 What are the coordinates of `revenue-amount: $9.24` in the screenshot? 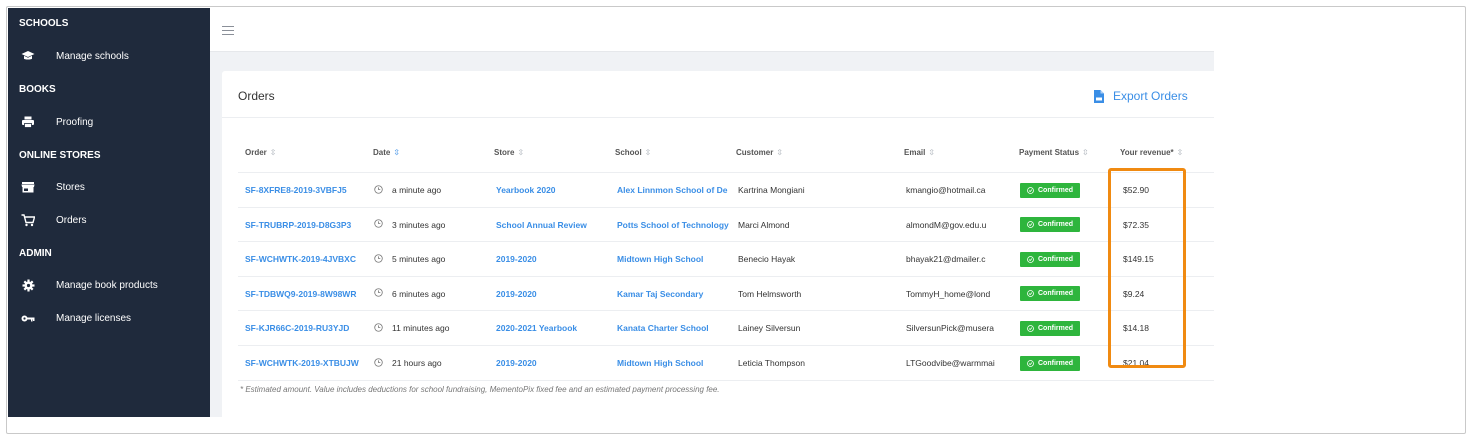 It's located at (1134, 293).